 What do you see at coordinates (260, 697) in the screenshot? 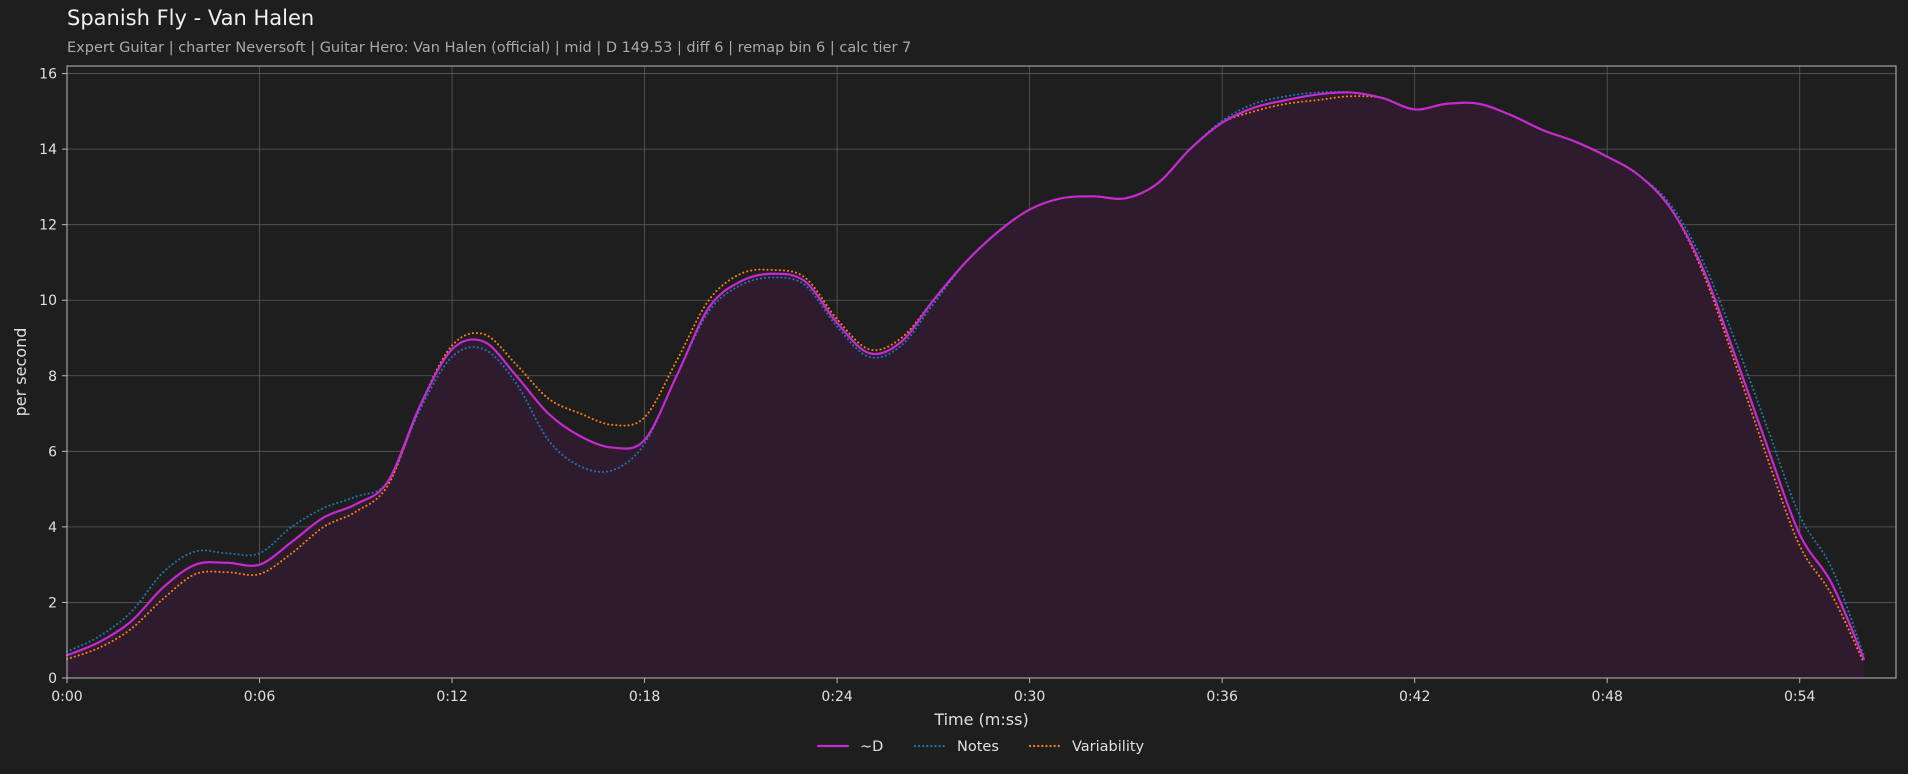
I see `x-tick-label: 0:06` at bounding box center [260, 697].